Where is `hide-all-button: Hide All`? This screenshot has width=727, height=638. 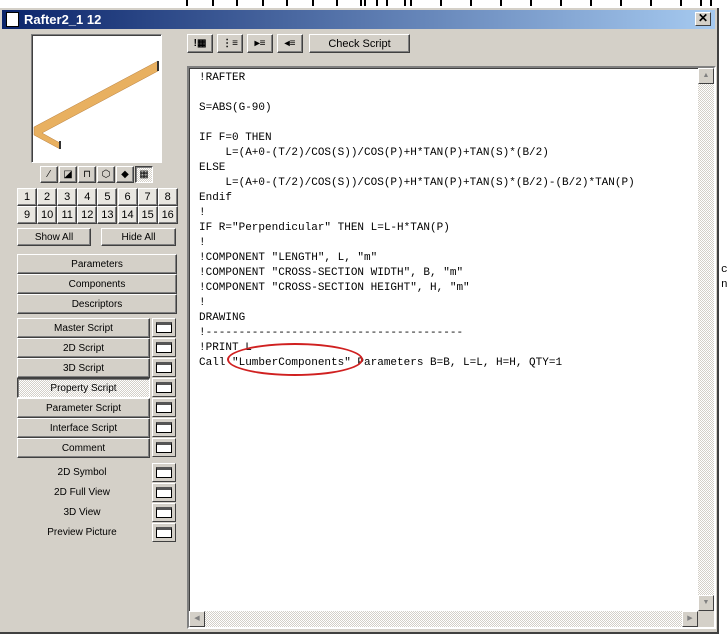 hide-all-button: Hide All is located at coordinates (138, 237).